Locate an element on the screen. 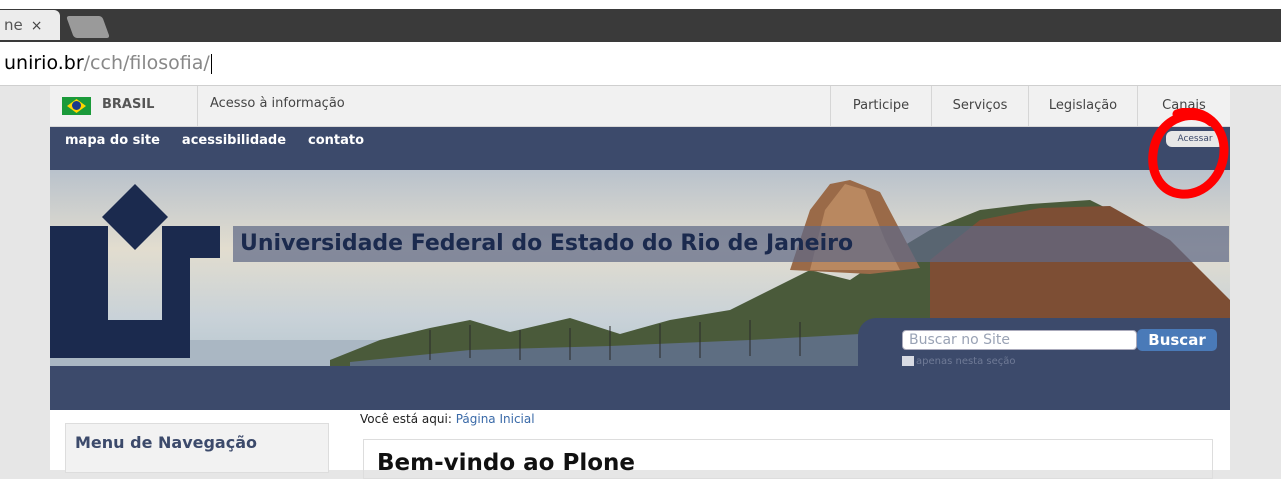 This screenshot has height=479, width=1281. search-input: Buscar no Site is located at coordinates (1019, 340).